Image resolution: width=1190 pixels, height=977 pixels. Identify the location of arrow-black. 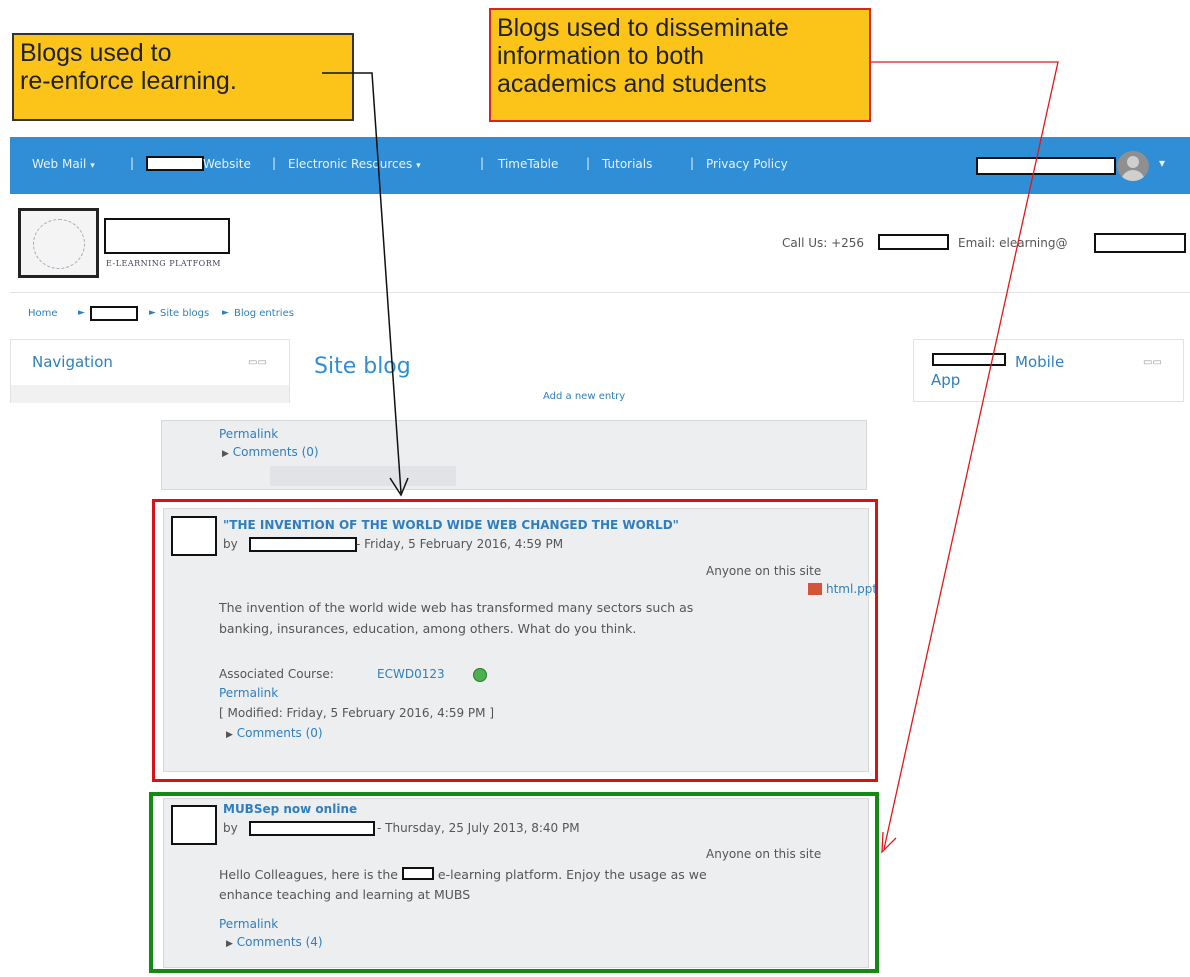
(362, 283).